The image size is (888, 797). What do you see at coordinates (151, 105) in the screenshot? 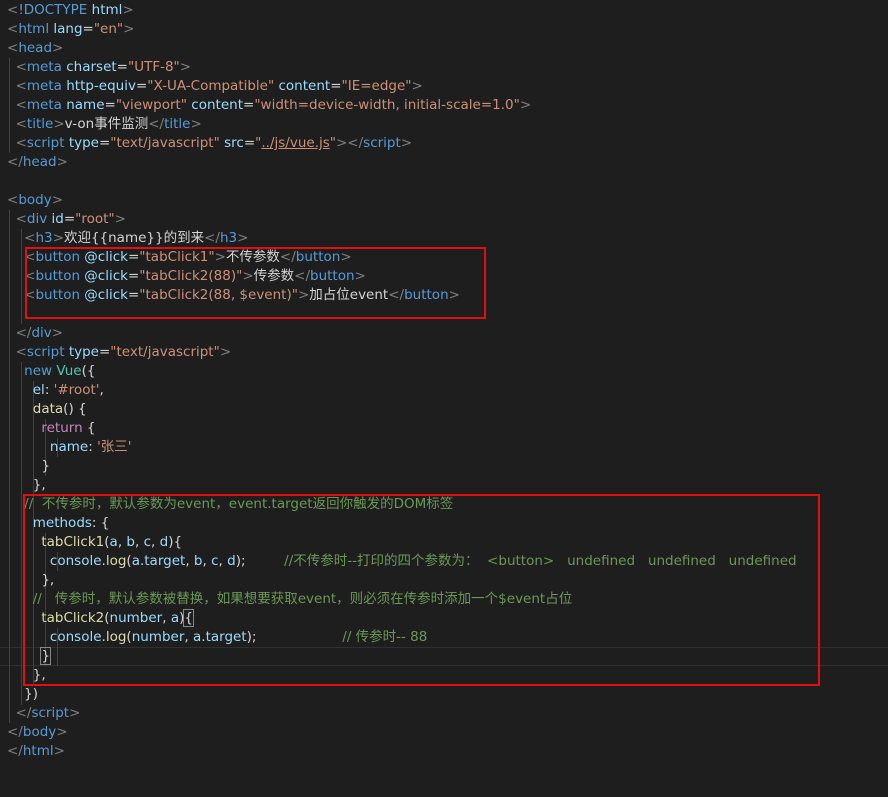
I see `code-token: "viewport"` at bounding box center [151, 105].